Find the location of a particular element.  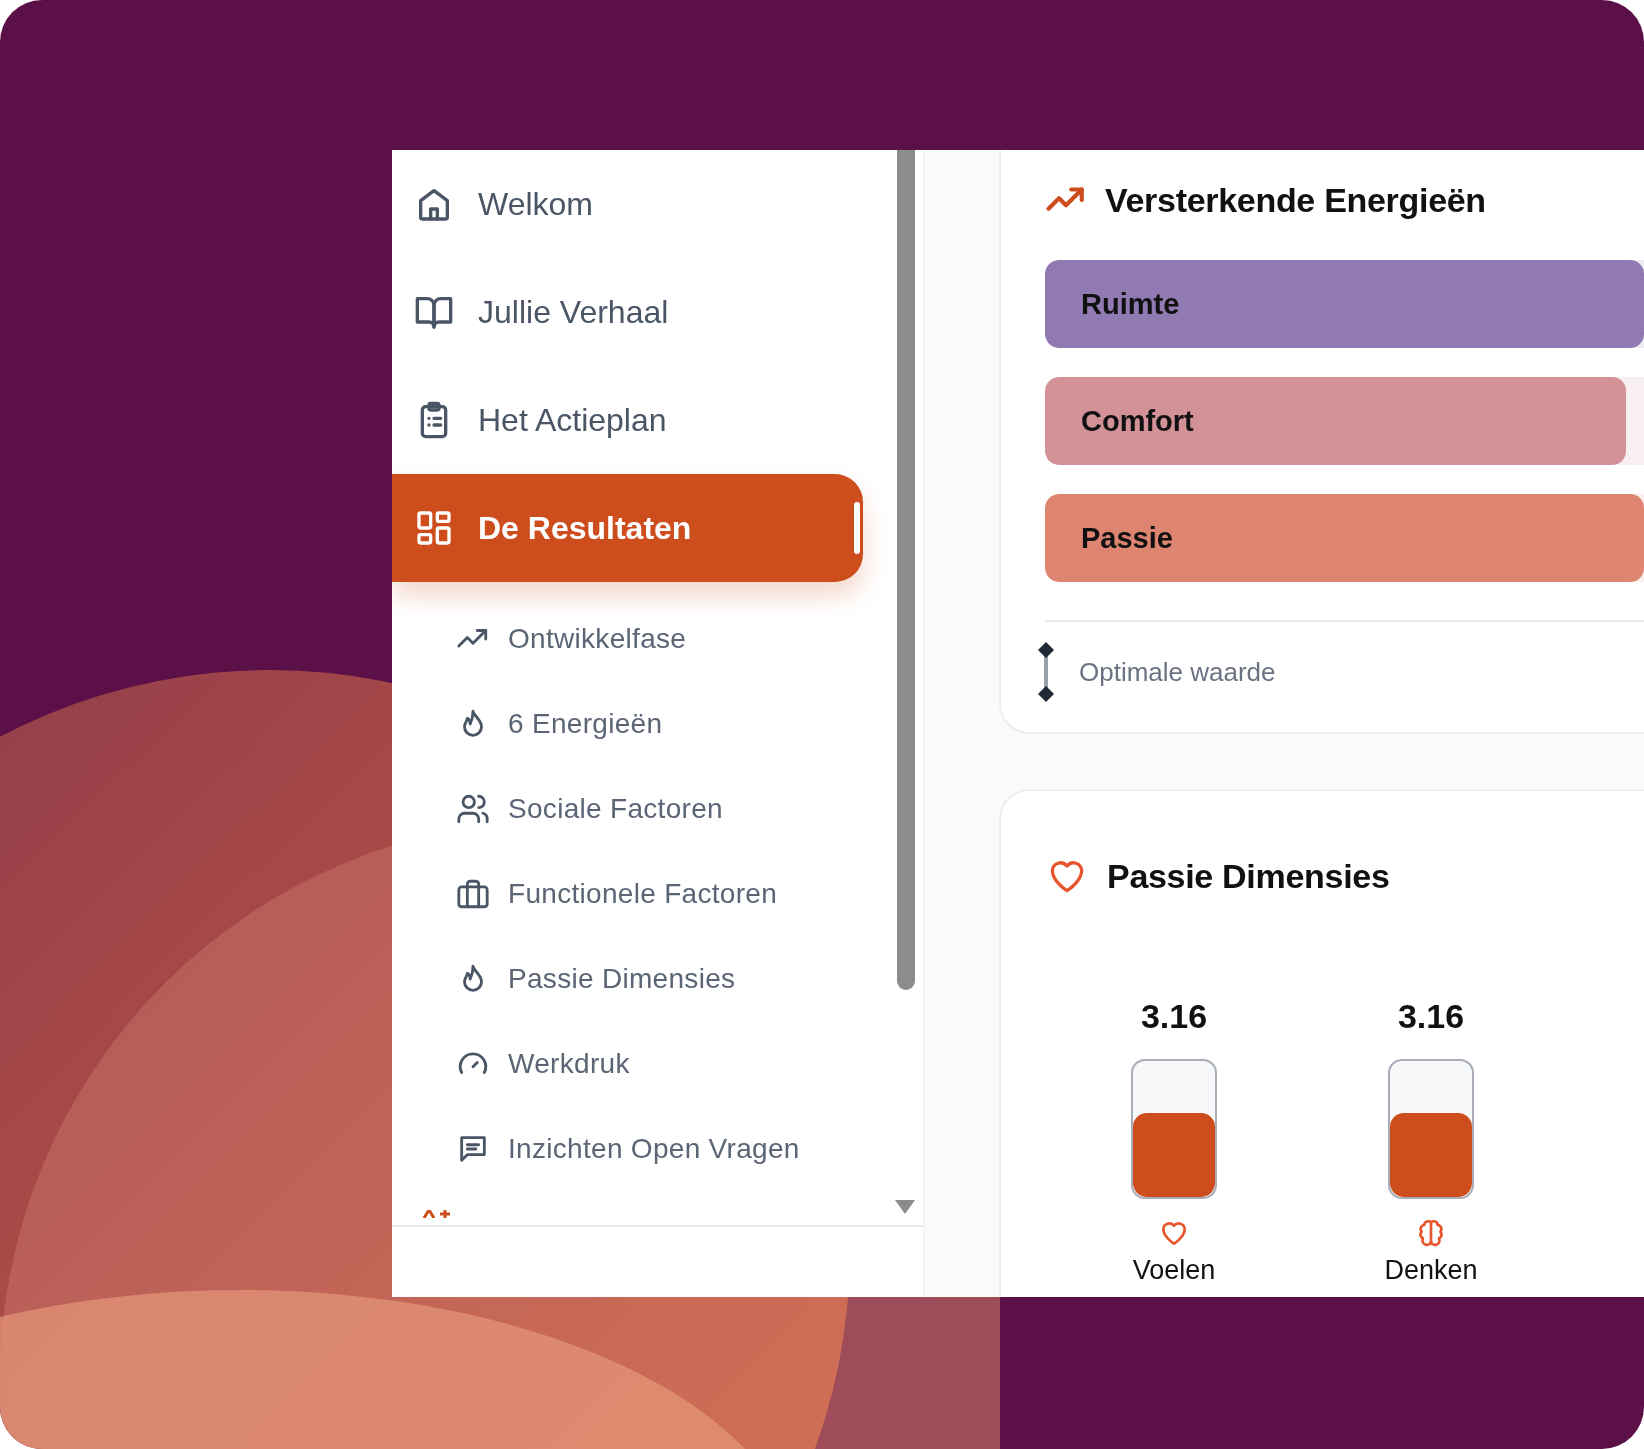

nav-item: De Resultaten is located at coordinates (627, 528).